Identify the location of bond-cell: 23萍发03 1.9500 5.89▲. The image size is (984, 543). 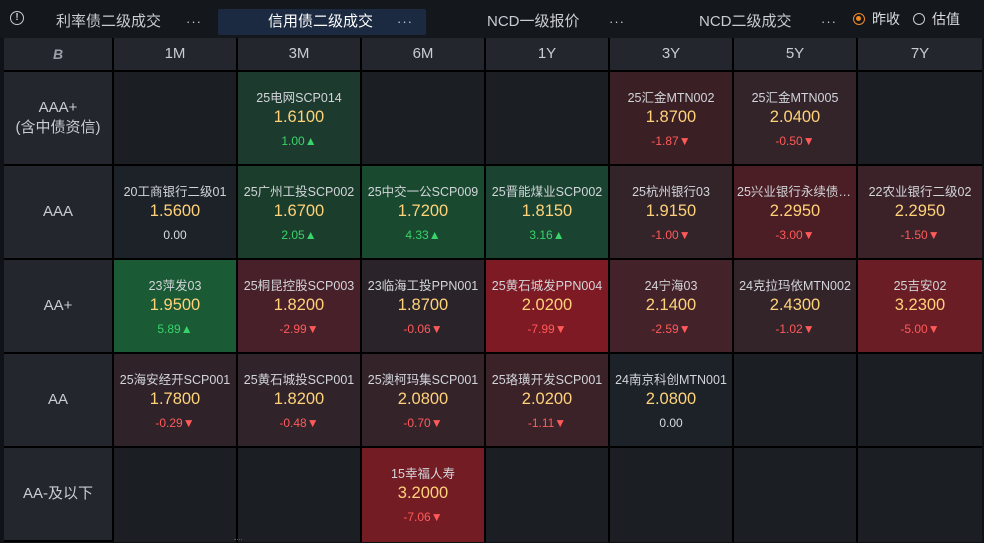
(176, 307).